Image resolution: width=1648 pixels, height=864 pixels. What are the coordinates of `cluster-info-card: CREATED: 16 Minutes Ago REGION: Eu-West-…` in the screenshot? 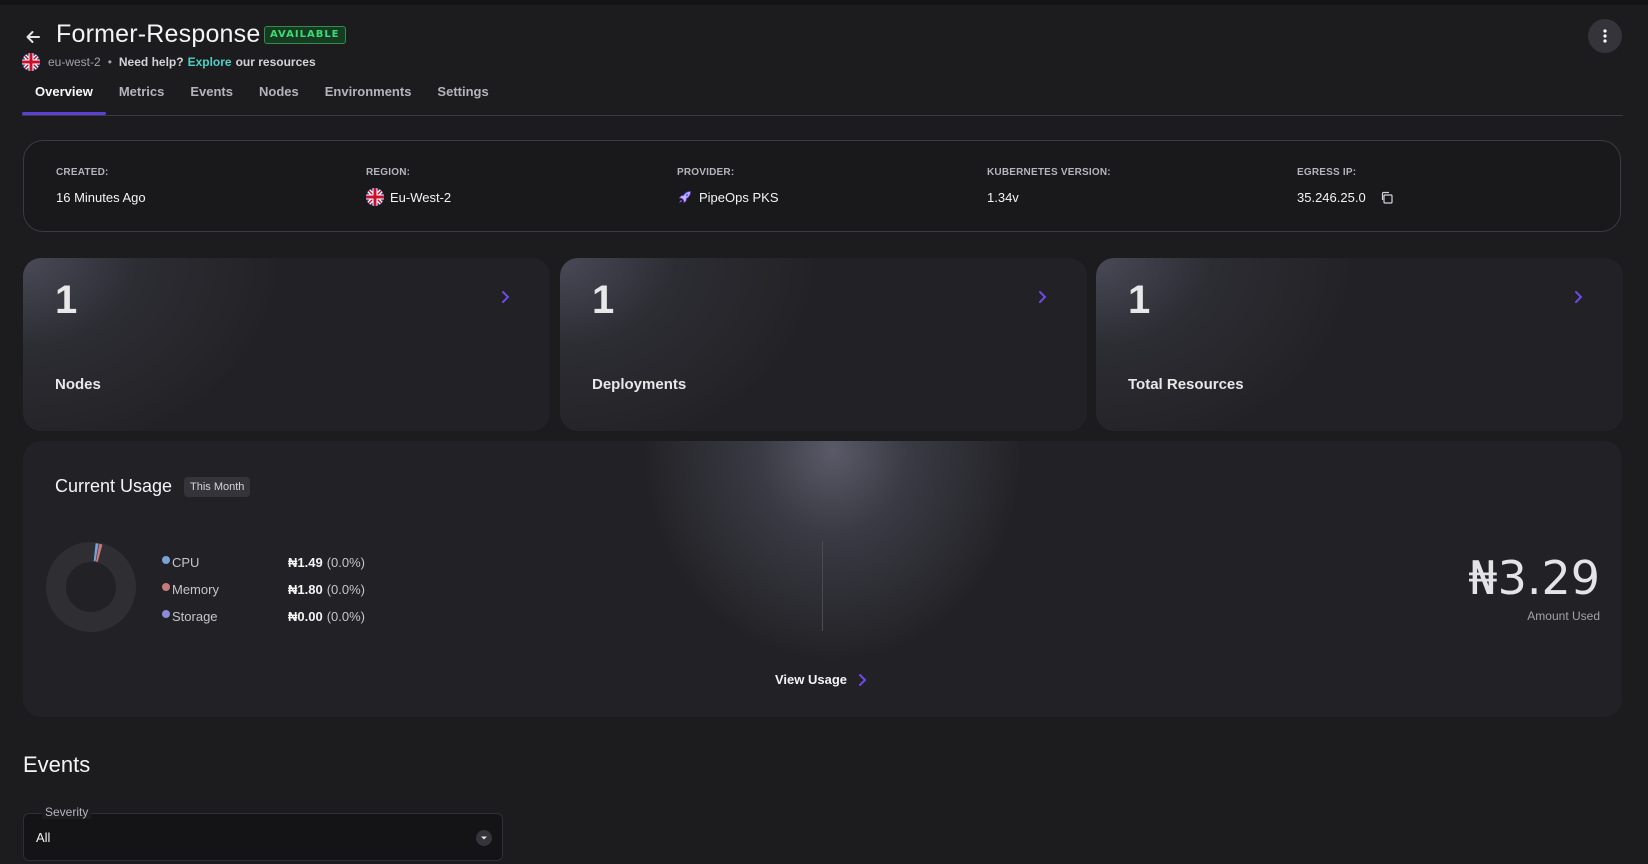 It's located at (822, 186).